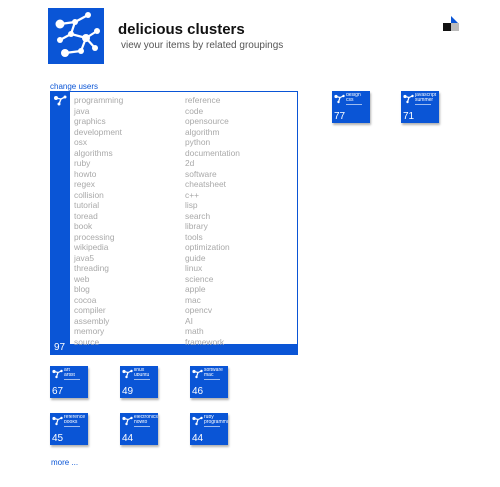  Describe the element at coordinates (451, 24) in the screenshot. I see `flag-icon` at that location.